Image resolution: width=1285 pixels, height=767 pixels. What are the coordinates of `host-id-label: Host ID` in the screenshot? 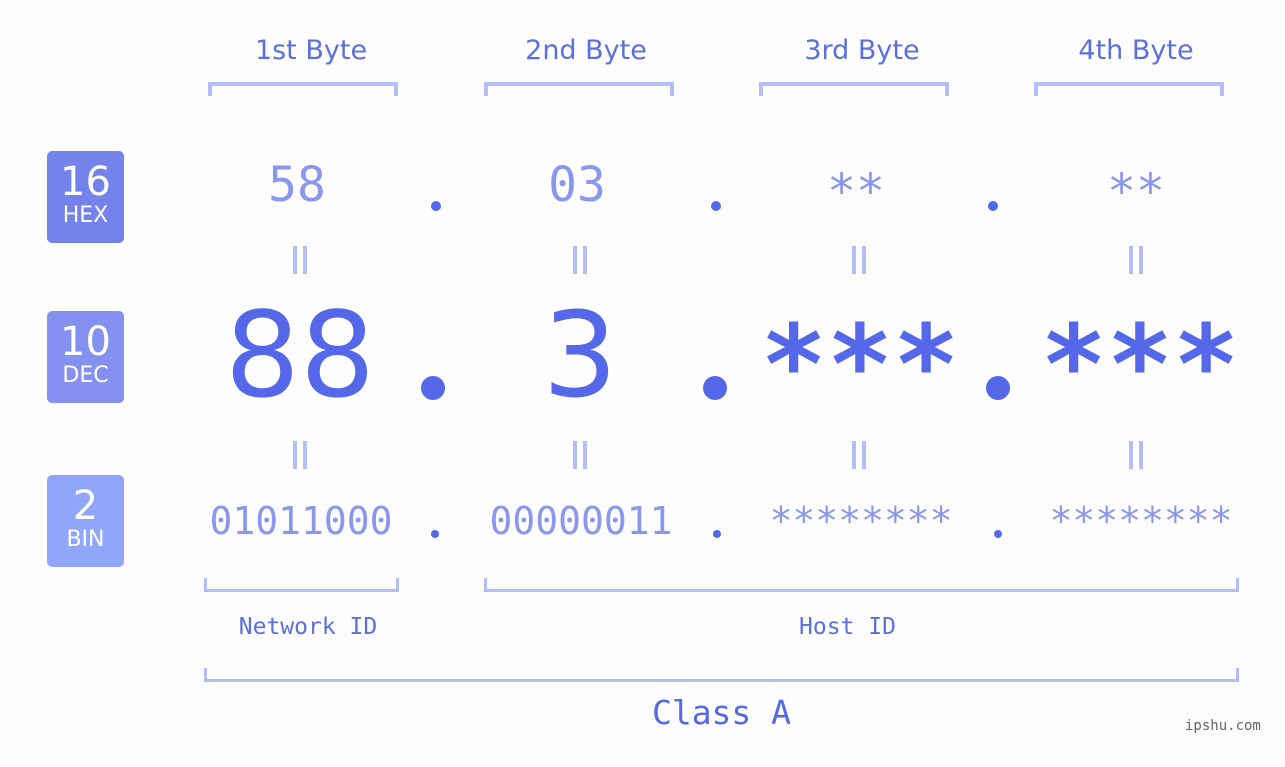 It's located at (847, 627).